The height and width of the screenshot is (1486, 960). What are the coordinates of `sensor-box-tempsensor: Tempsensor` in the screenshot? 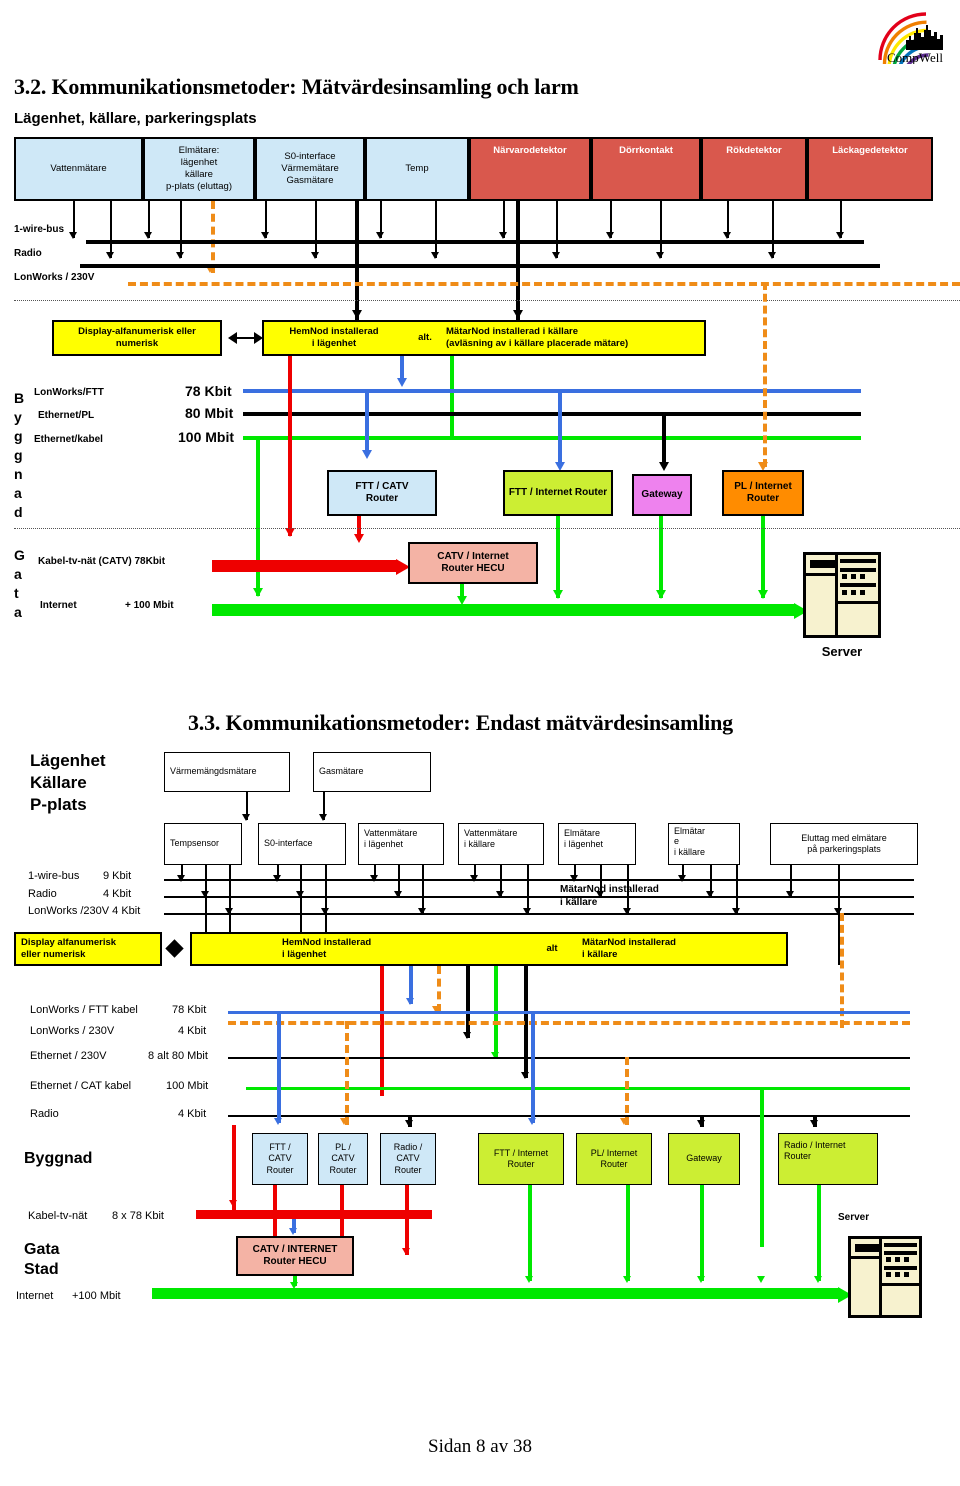 It's located at (203, 844).